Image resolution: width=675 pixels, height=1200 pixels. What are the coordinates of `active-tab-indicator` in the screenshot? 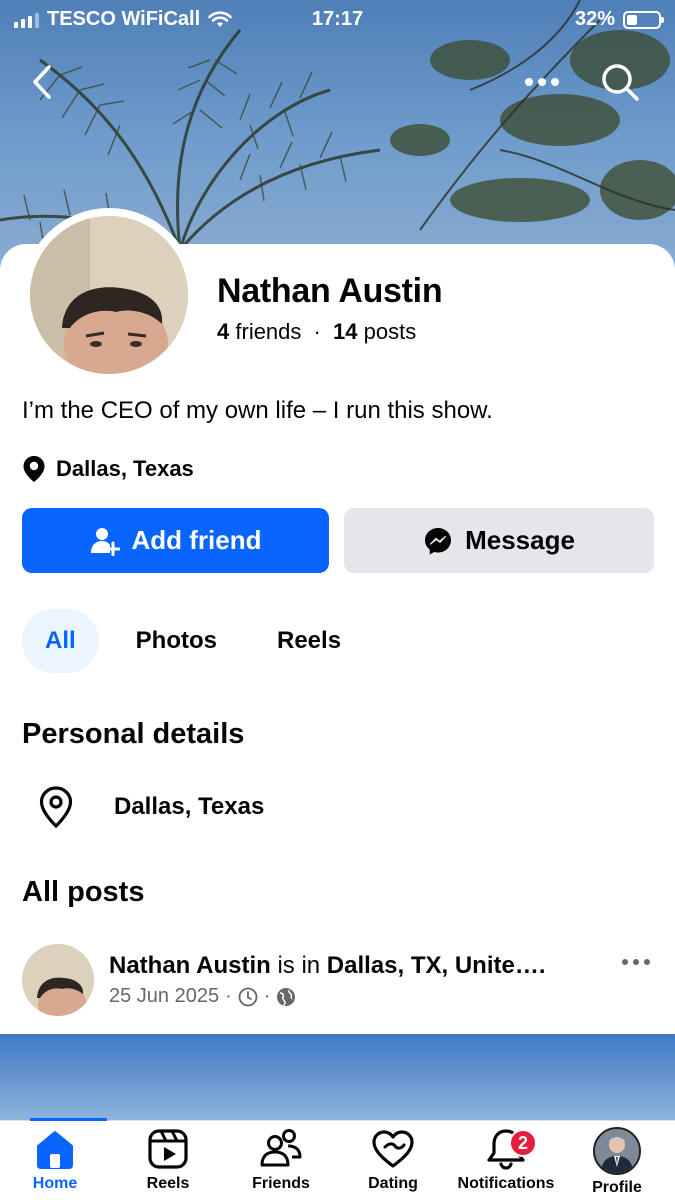 It's located at (68, 1119).